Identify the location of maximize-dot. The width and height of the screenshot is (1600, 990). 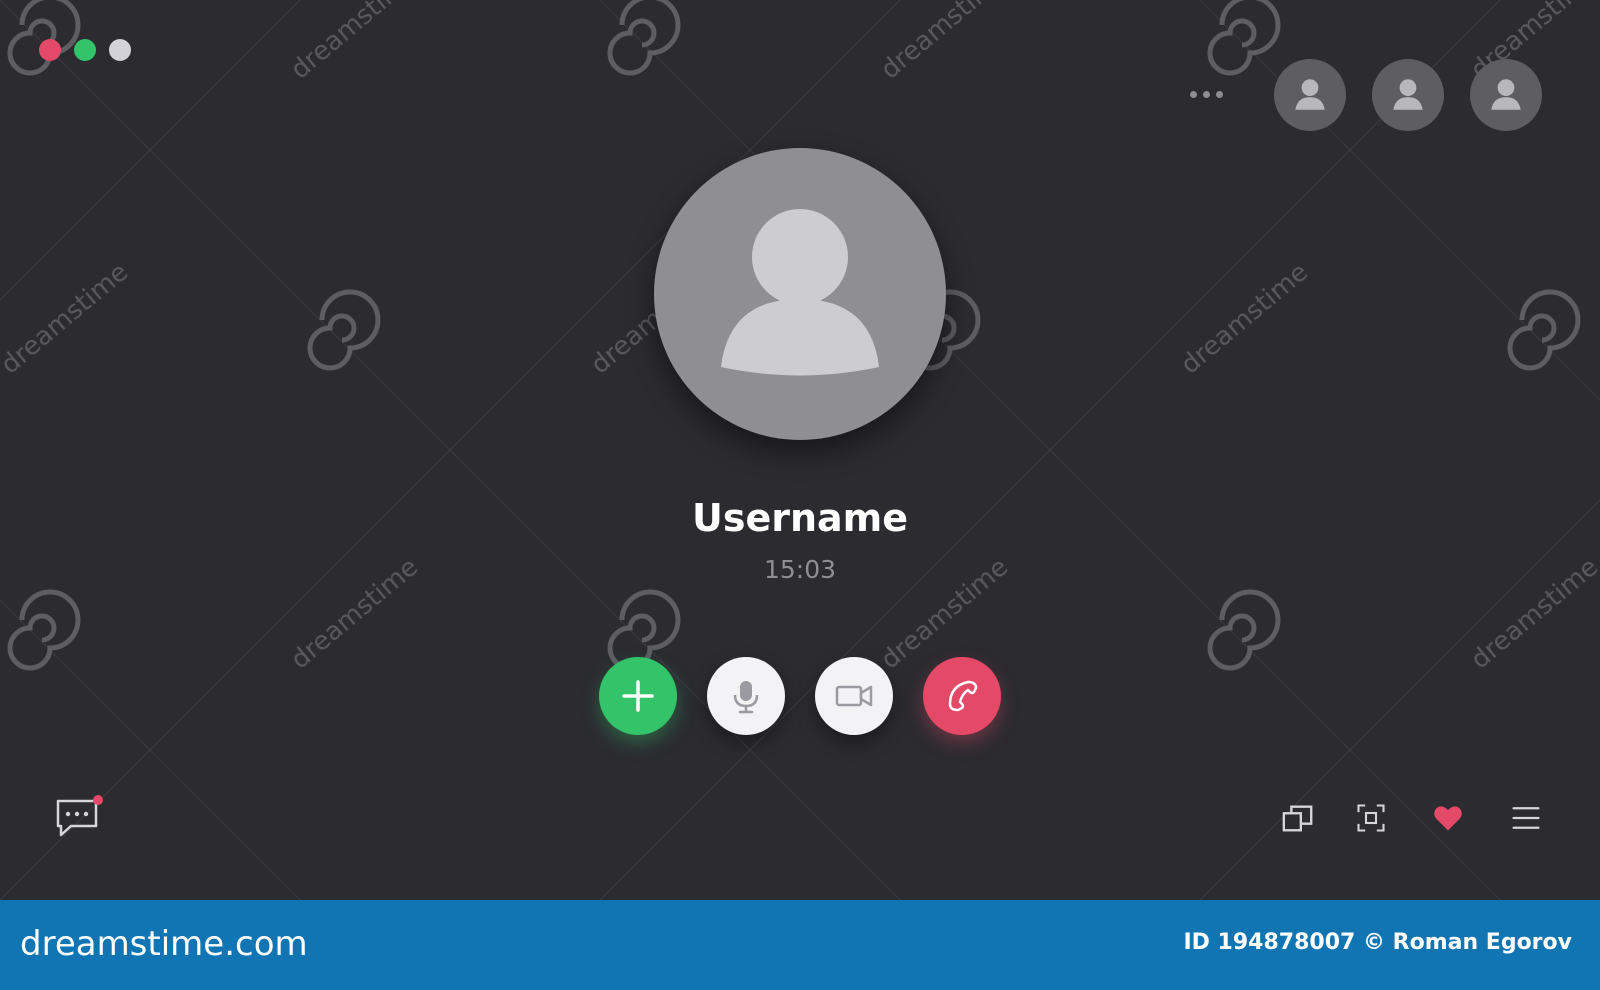
(85, 50).